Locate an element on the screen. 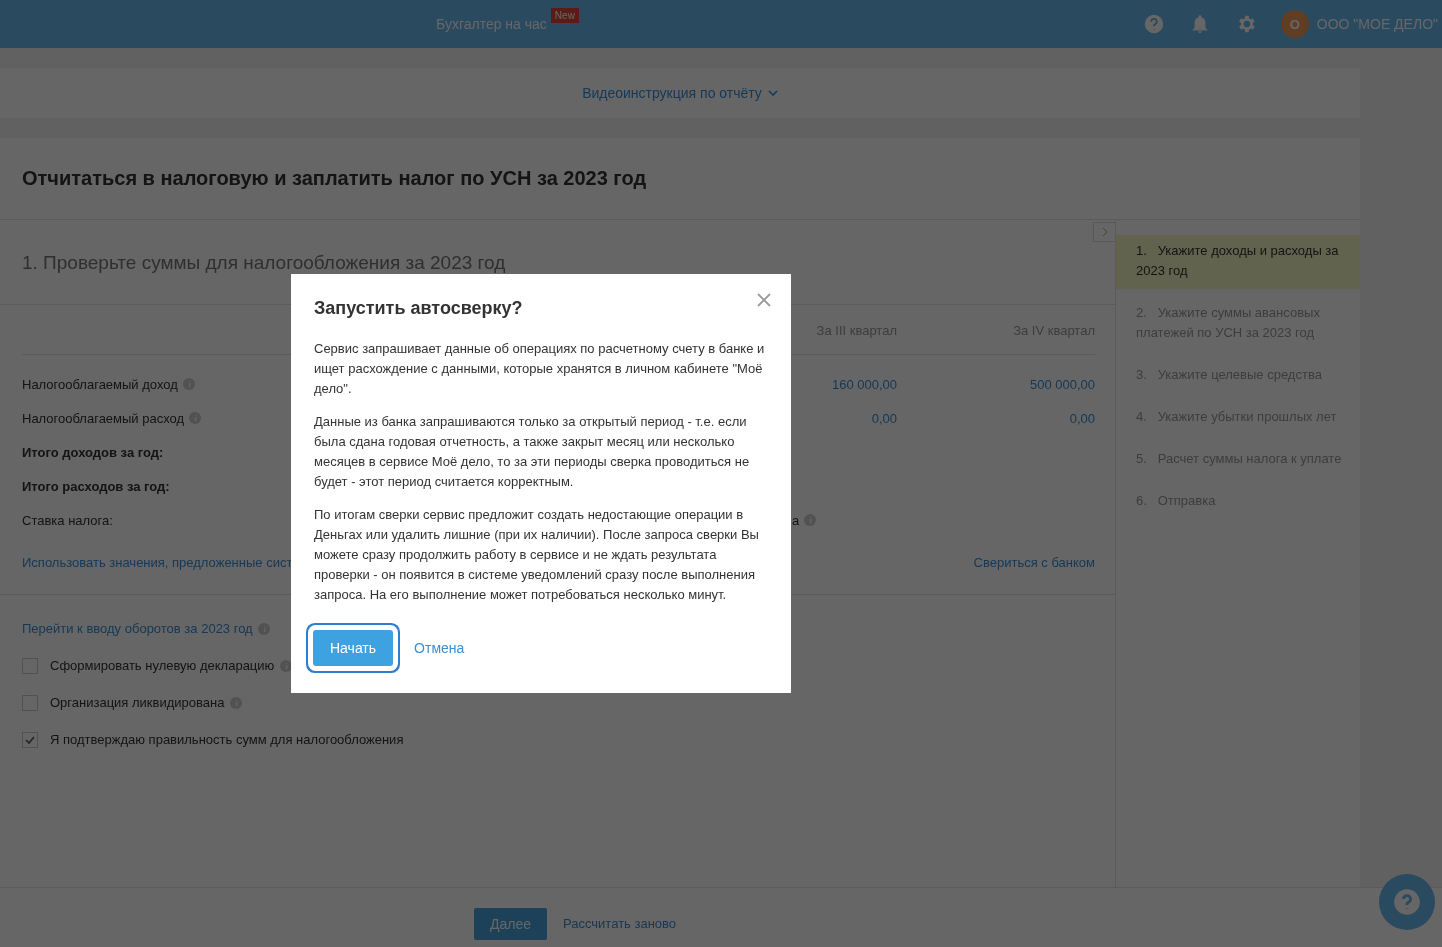 The height and width of the screenshot is (947, 1442). check-icon is located at coordinates (30, 739).